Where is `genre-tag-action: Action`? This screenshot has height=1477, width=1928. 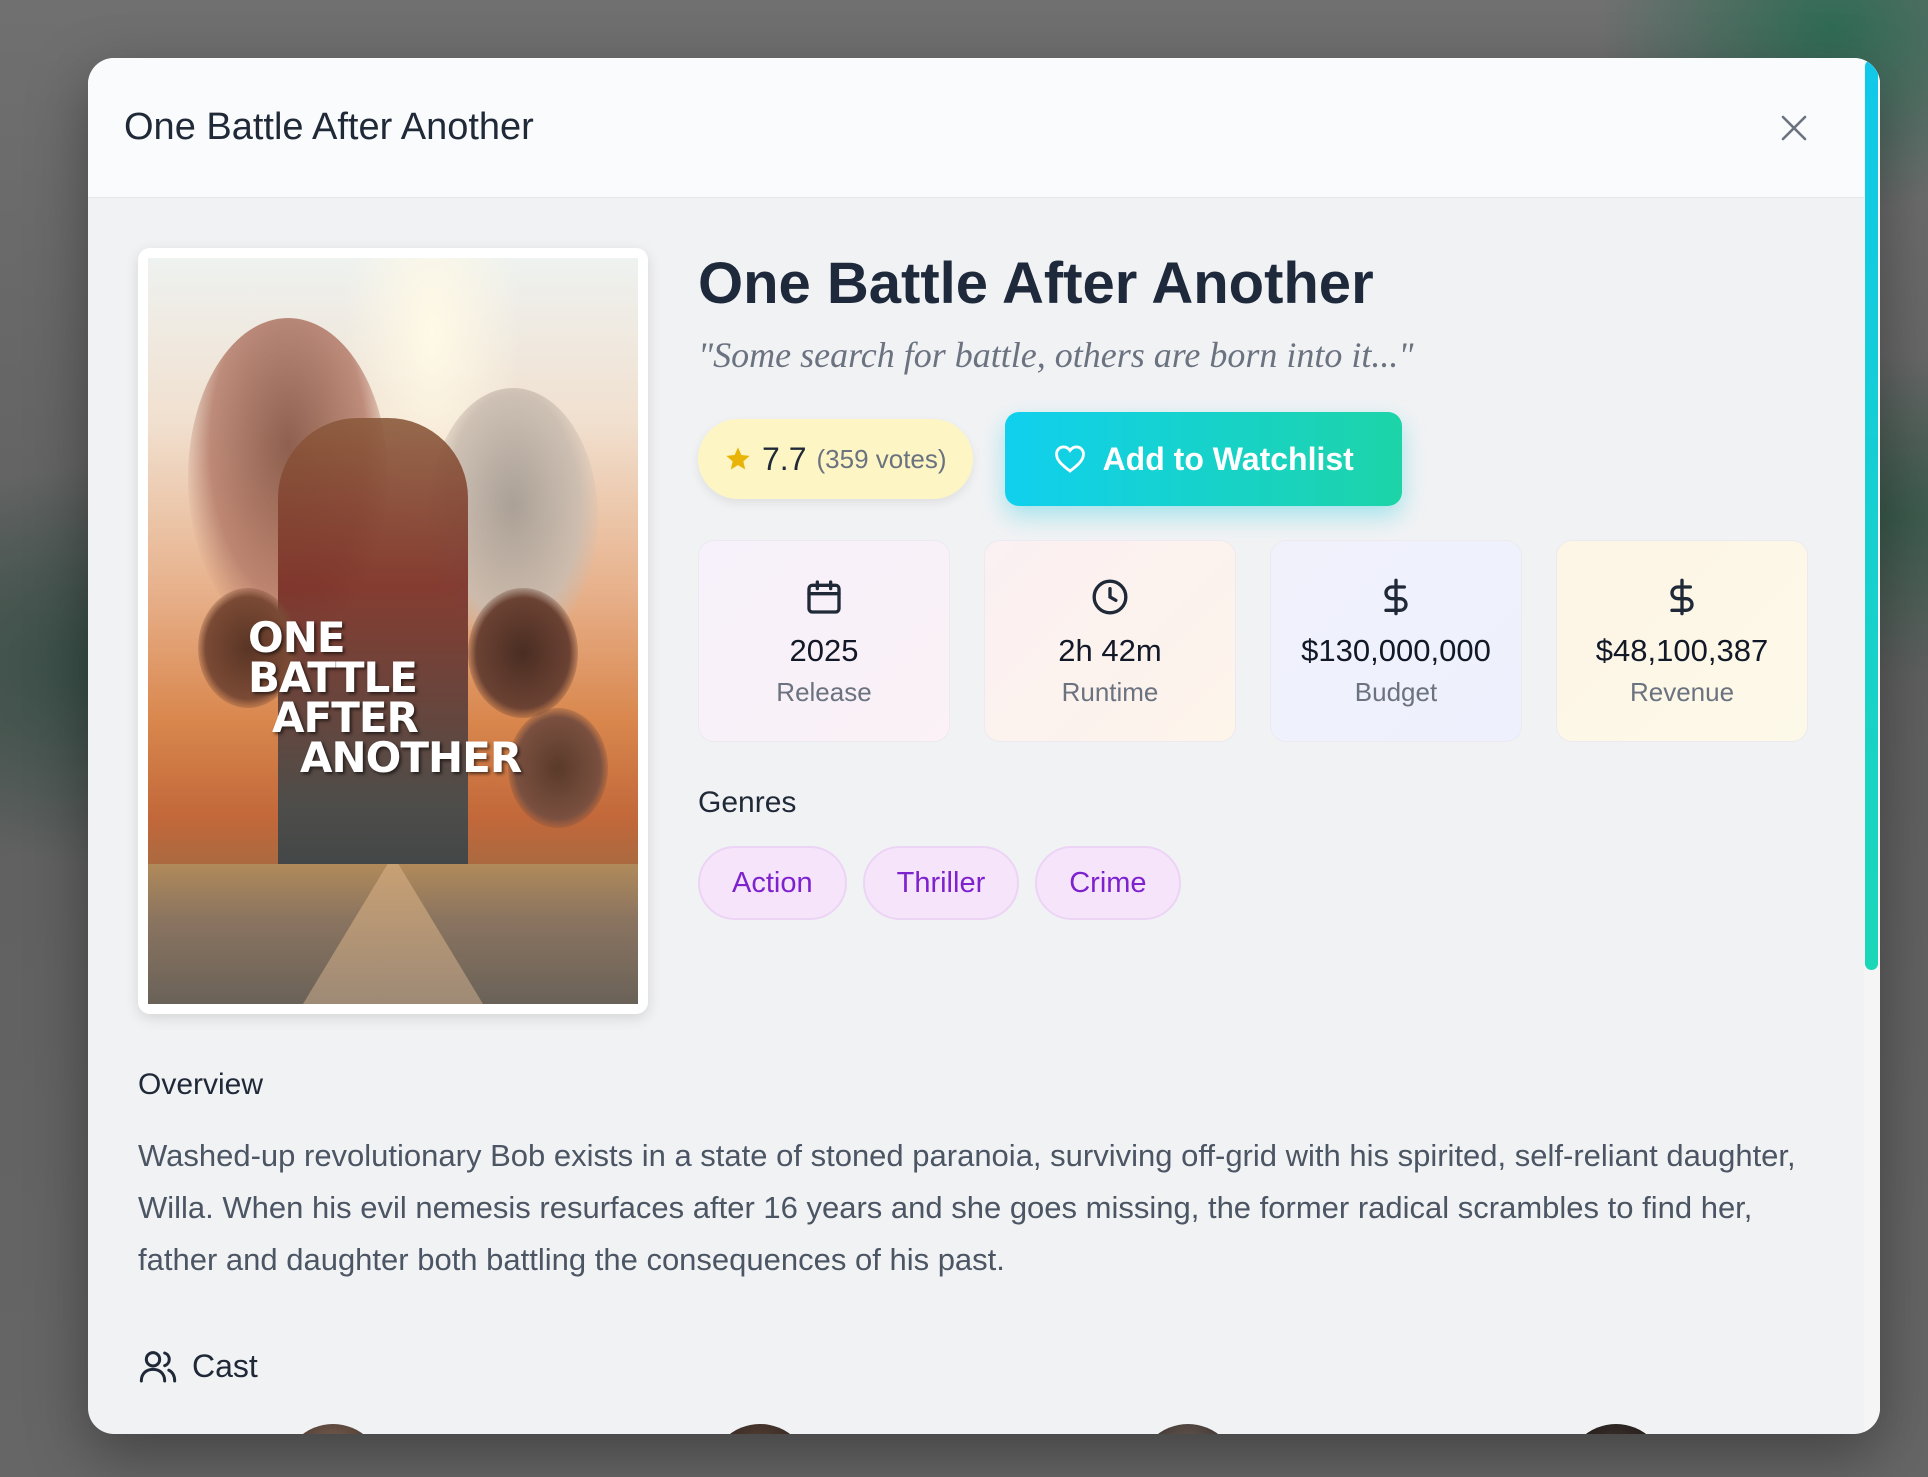
genre-tag-action: Action is located at coordinates (772, 883).